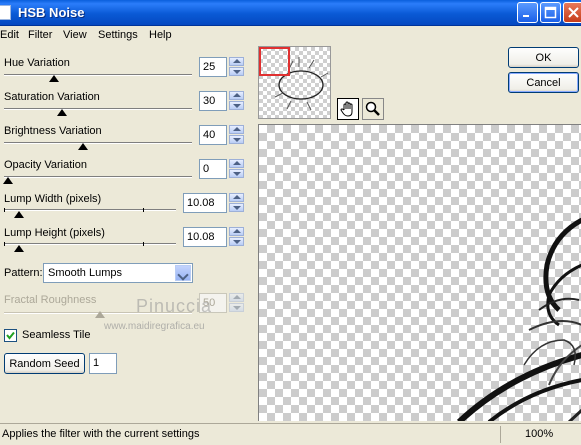 The image size is (581, 445). I want to click on pan-tool-button, so click(348, 109).